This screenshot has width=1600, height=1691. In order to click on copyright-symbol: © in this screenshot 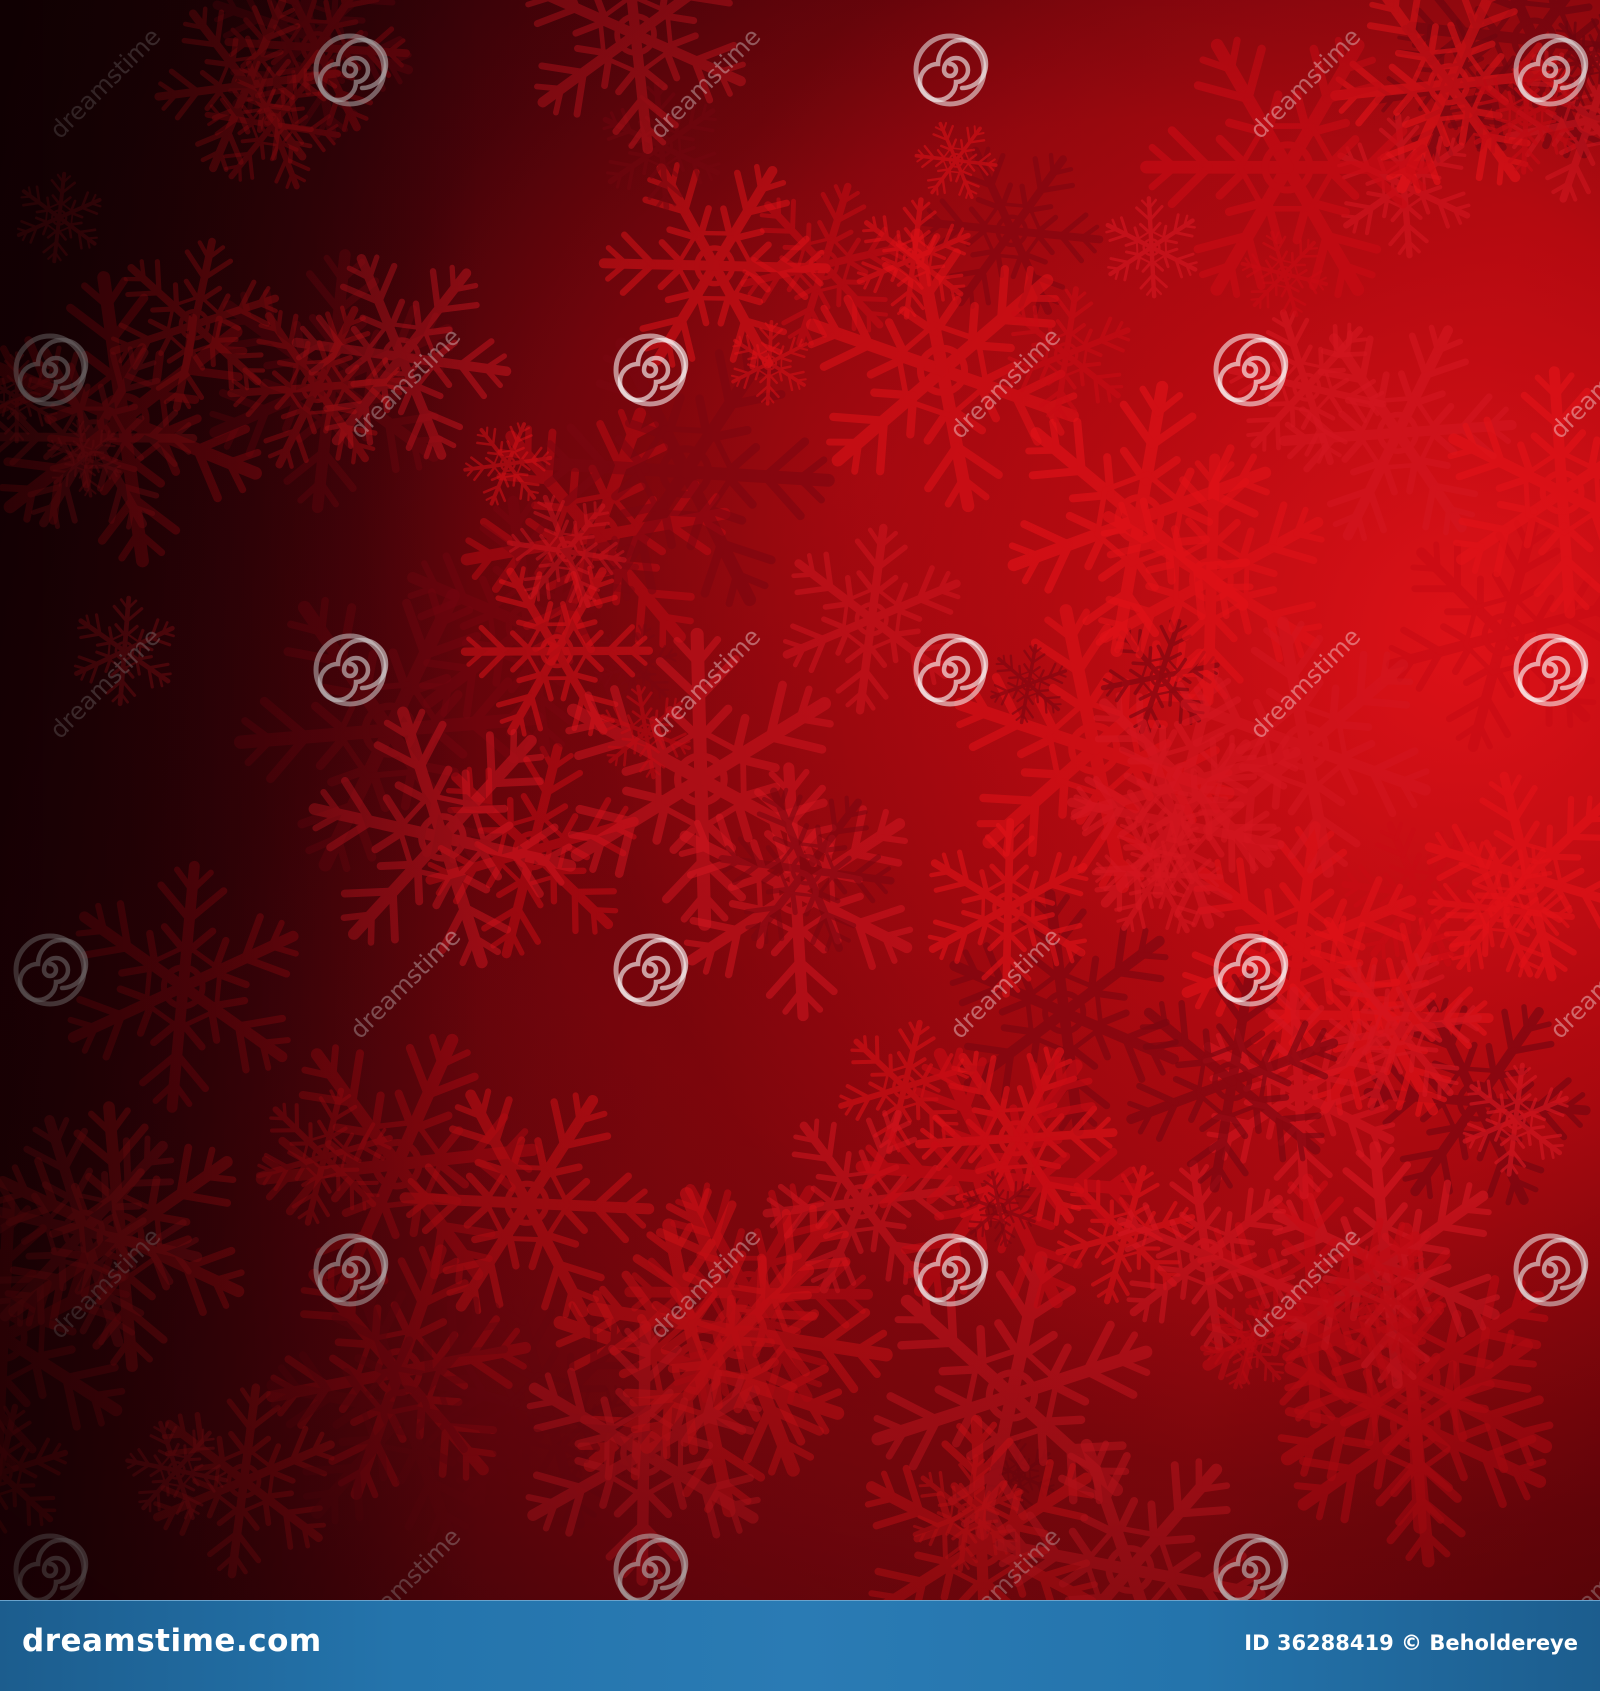, I will do `click(1412, 1643)`.